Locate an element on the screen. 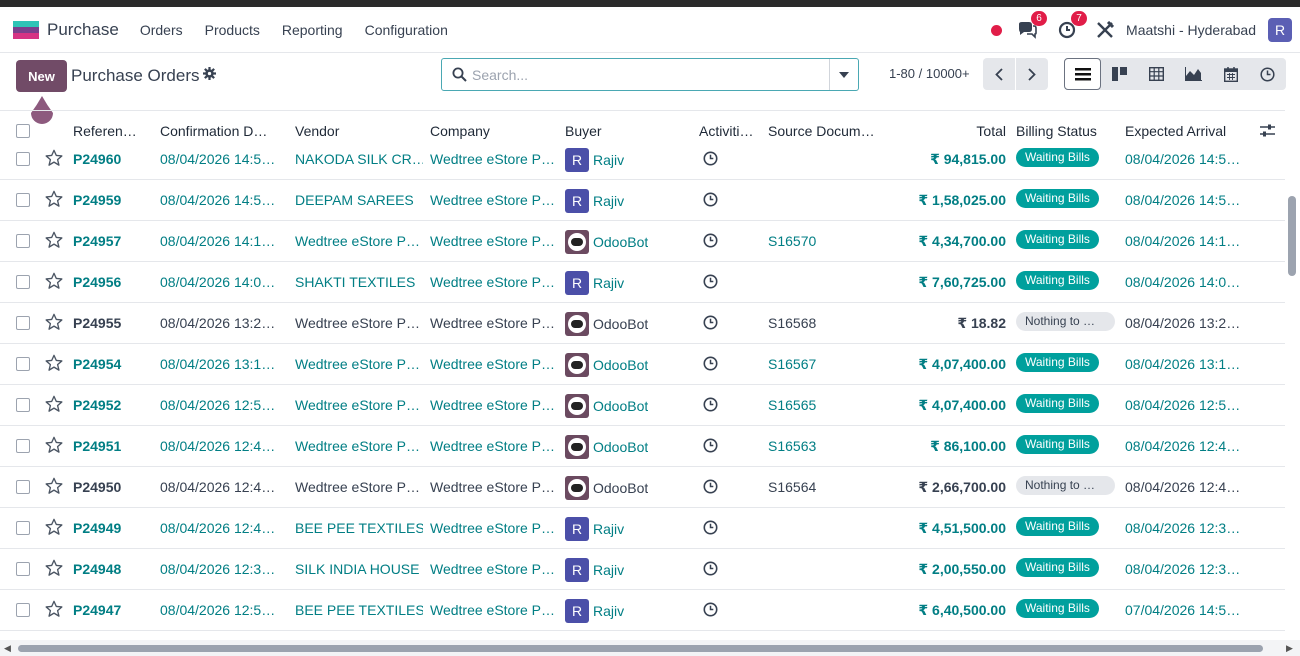 The width and height of the screenshot is (1300, 656). purchase-app-icon is located at coordinates (26, 29).